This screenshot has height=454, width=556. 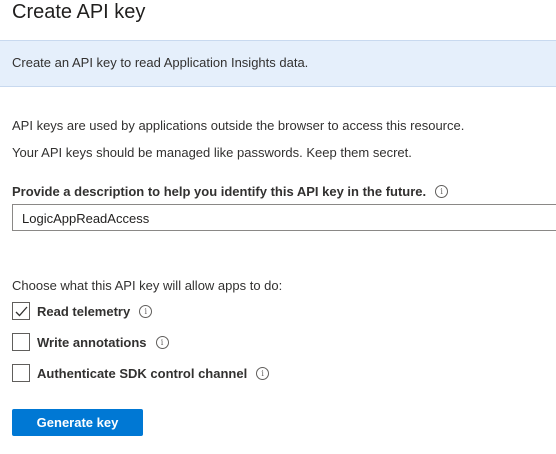 I want to click on description-input-value: LogicAppReadAccess, so click(x=86, y=218).